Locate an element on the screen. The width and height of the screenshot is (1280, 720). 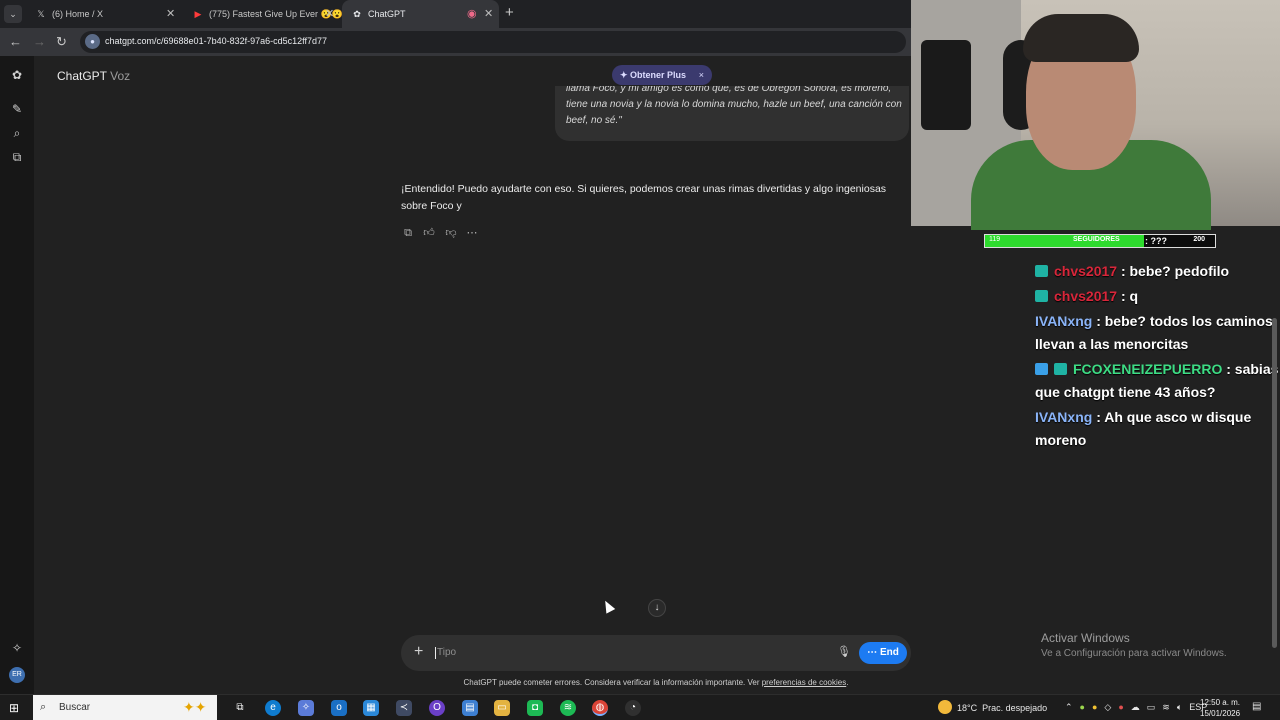
outlook-icon: o is located at coordinates (339, 708).